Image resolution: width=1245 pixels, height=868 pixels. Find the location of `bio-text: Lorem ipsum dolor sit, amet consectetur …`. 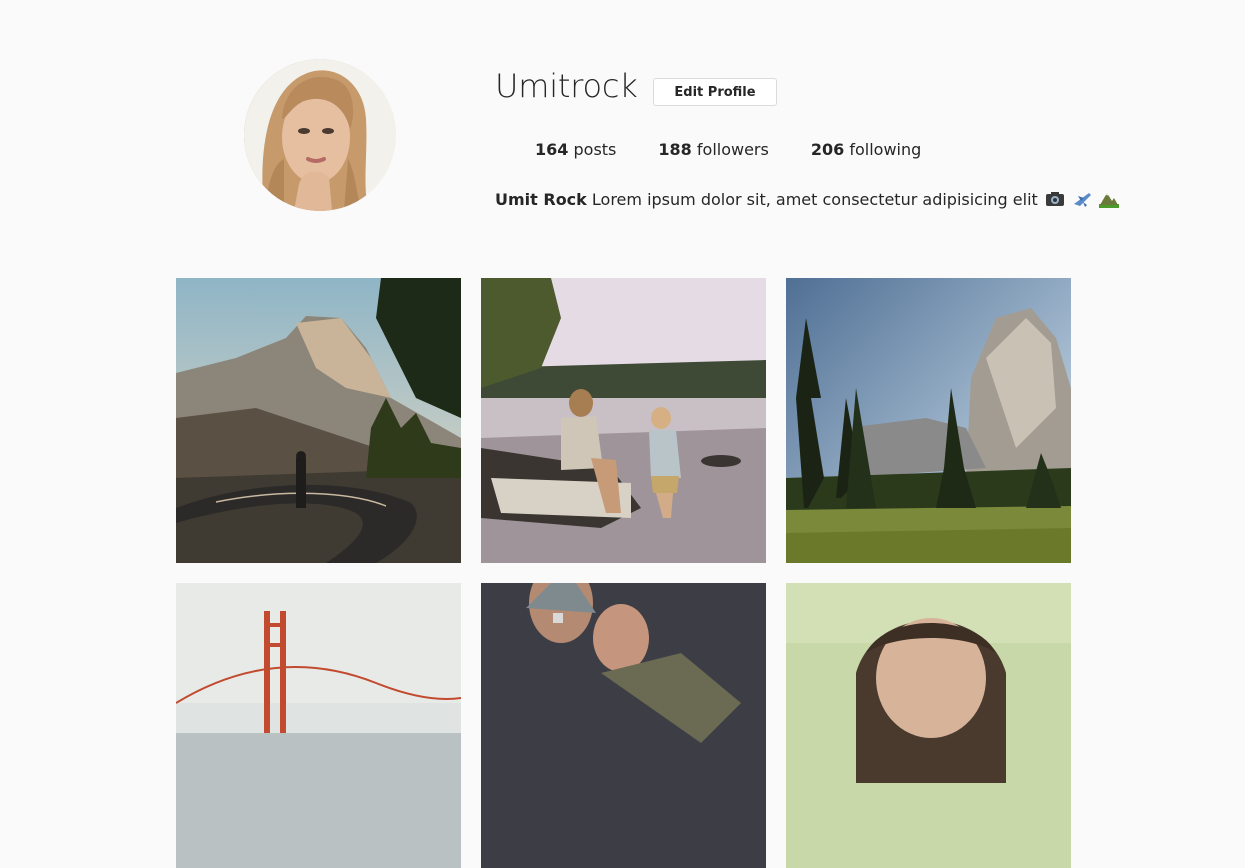

bio-text: Lorem ipsum dolor sit, amet consectetur … is located at coordinates (814, 199).